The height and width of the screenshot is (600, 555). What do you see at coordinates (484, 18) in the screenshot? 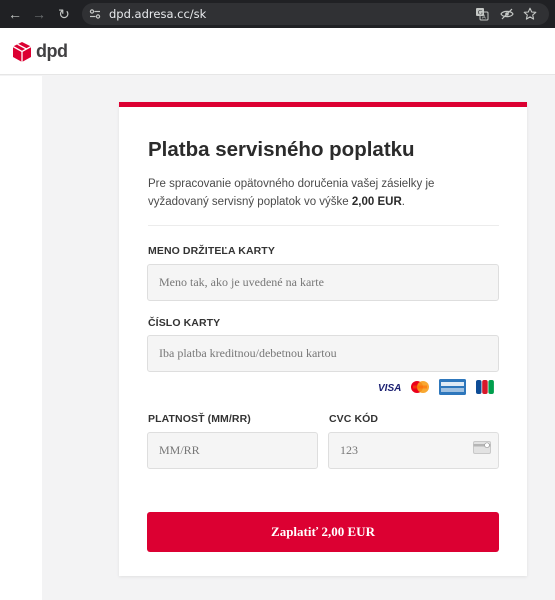
I see `svg-text: A` at bounding box center [484, 18].